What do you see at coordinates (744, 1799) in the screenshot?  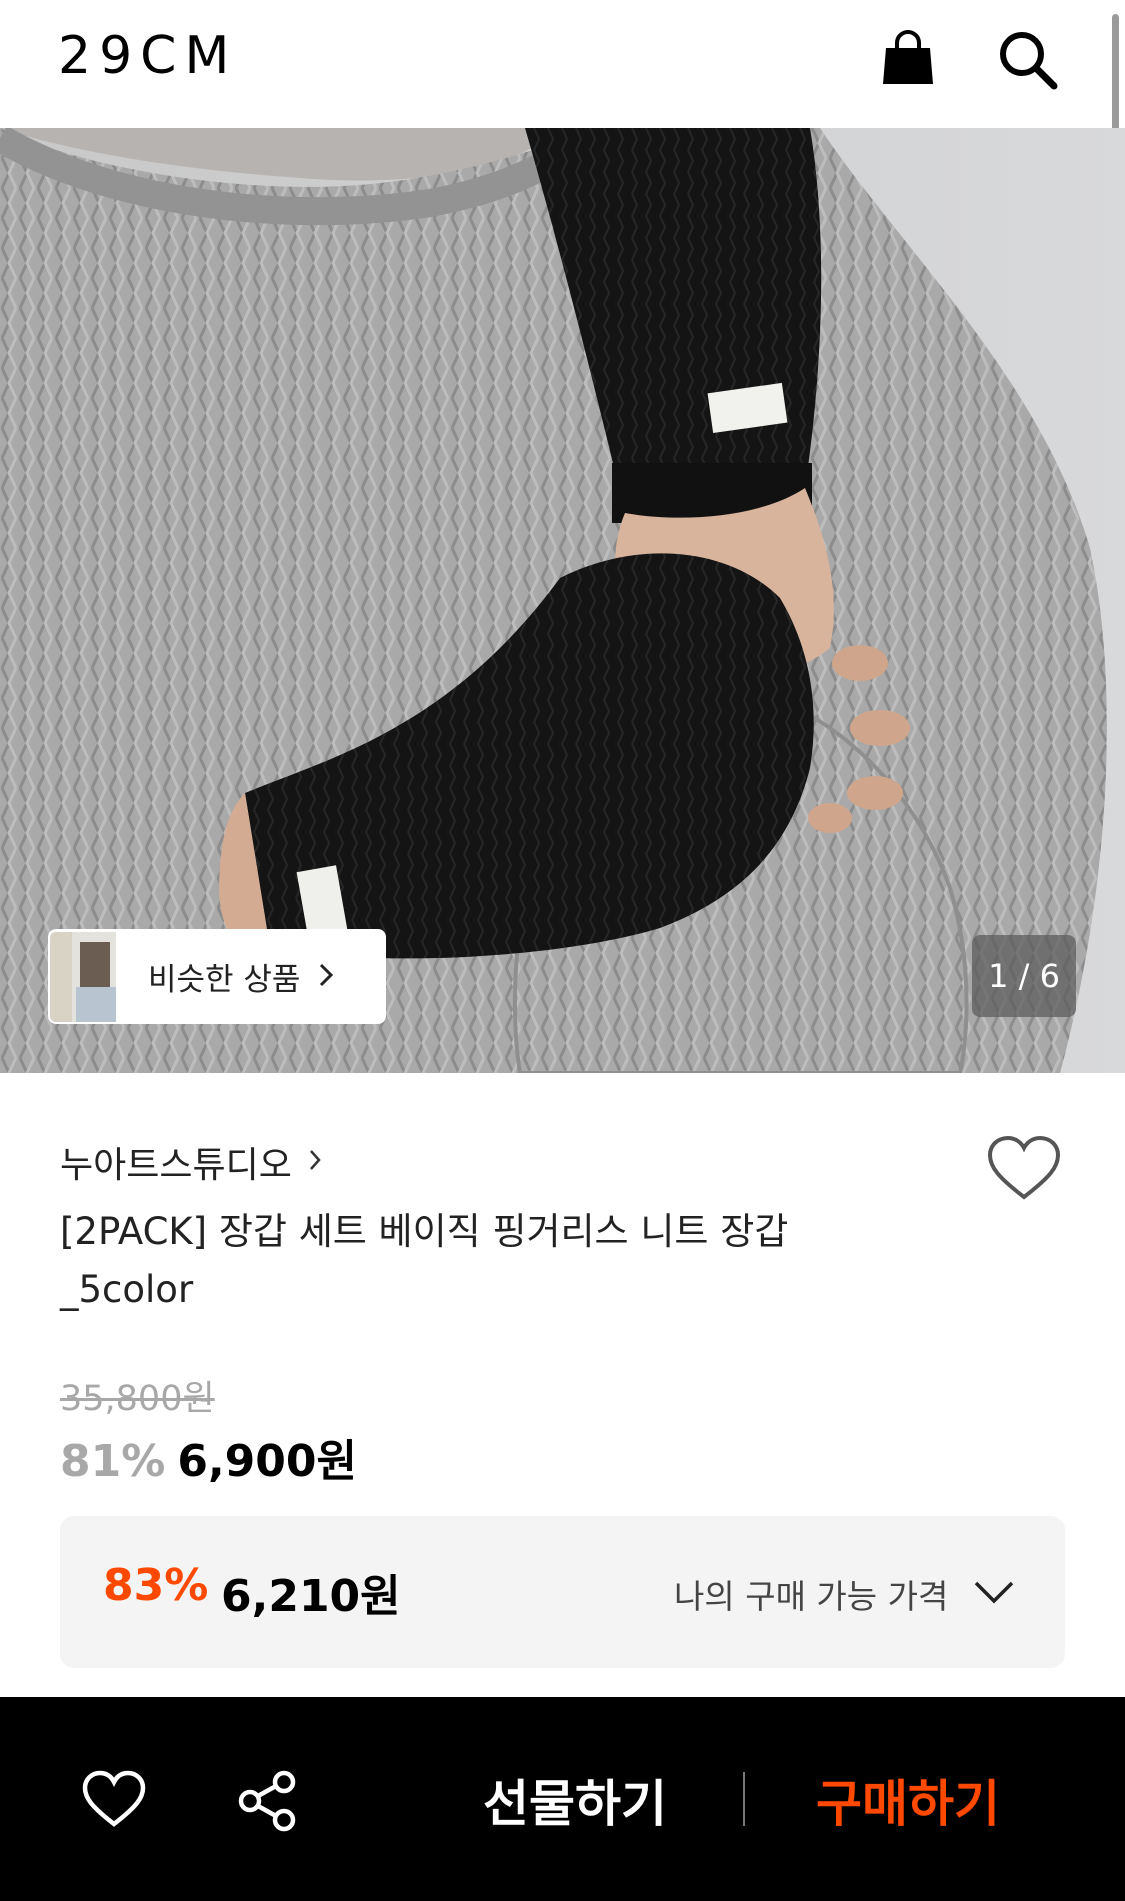 I see `divider` at bounding box center [744, 1799].